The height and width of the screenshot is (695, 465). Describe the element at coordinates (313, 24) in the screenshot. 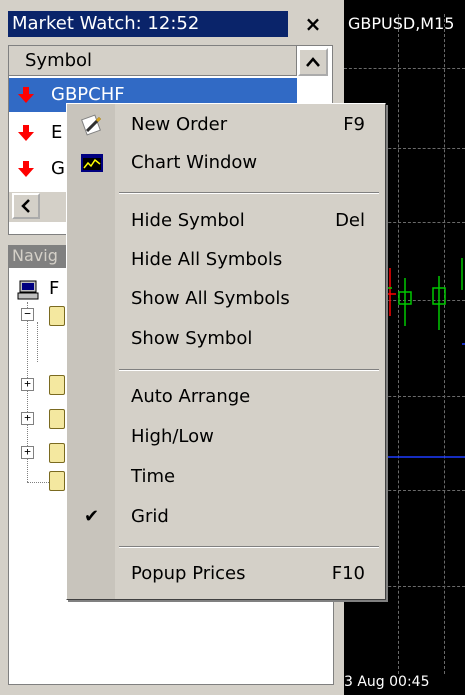

I see `close-icon: ×` at that location.